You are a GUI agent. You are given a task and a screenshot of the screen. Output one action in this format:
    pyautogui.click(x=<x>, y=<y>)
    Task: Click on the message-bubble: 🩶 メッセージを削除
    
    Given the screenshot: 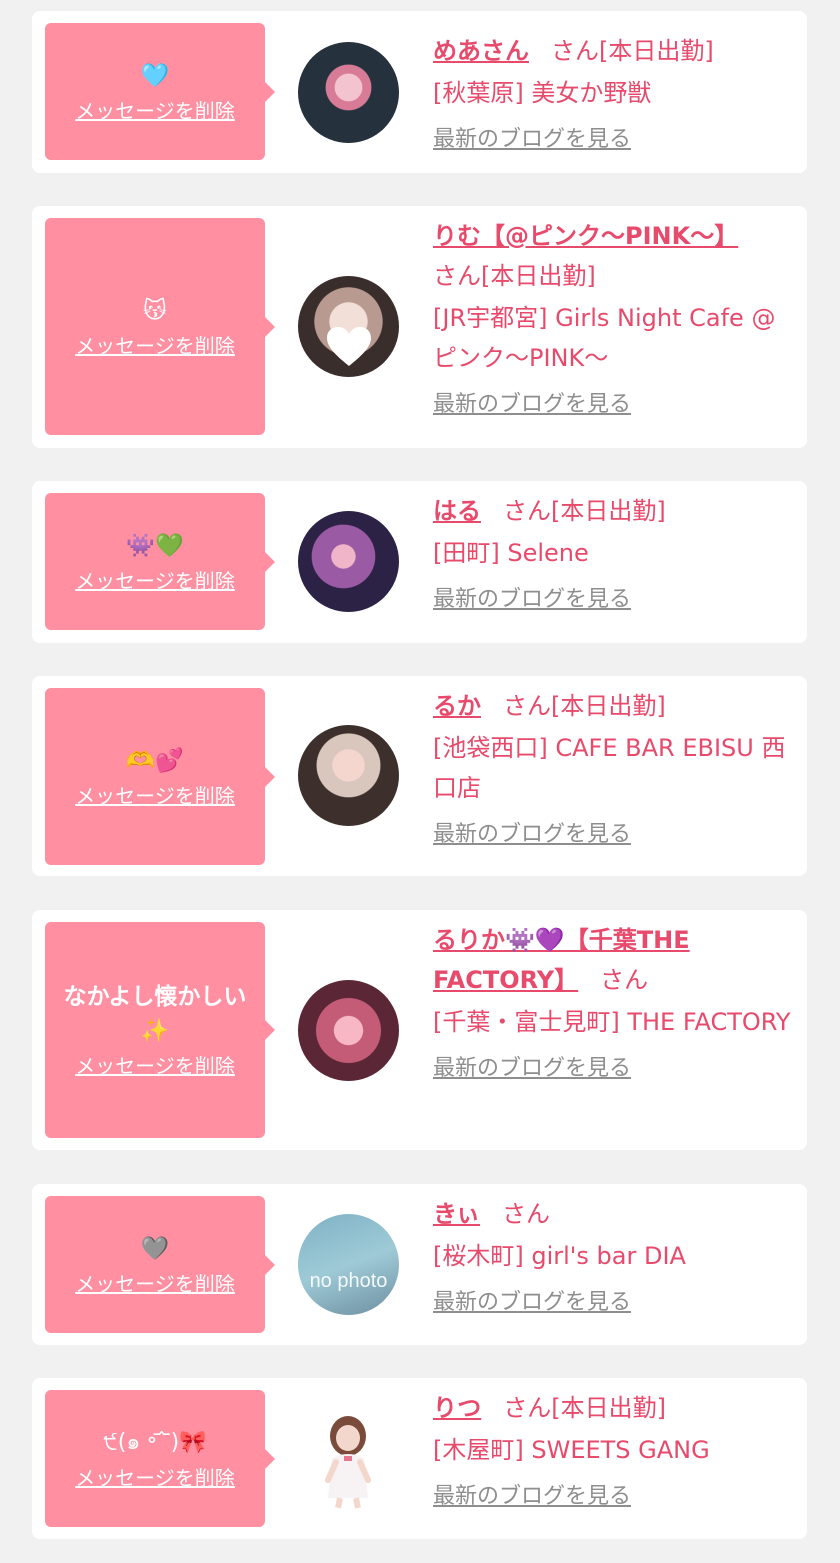 What is the action you would take?
    pyautogui.click(x=155, y=1264)
    